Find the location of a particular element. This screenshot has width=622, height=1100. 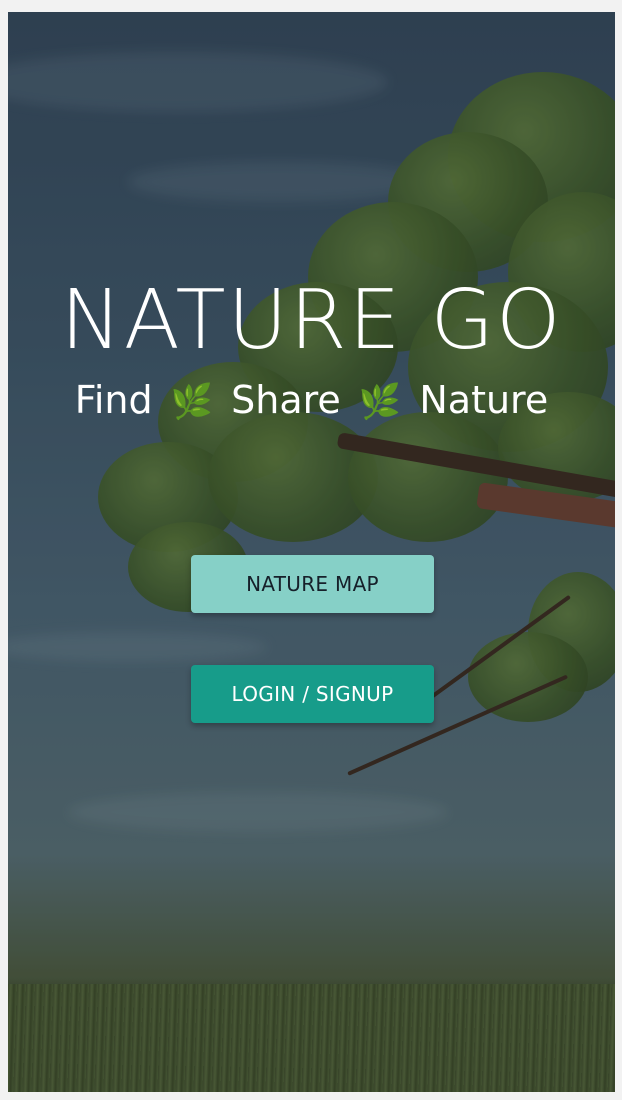

tagline-word-nature: Nature is located at coordinates (484, 400).